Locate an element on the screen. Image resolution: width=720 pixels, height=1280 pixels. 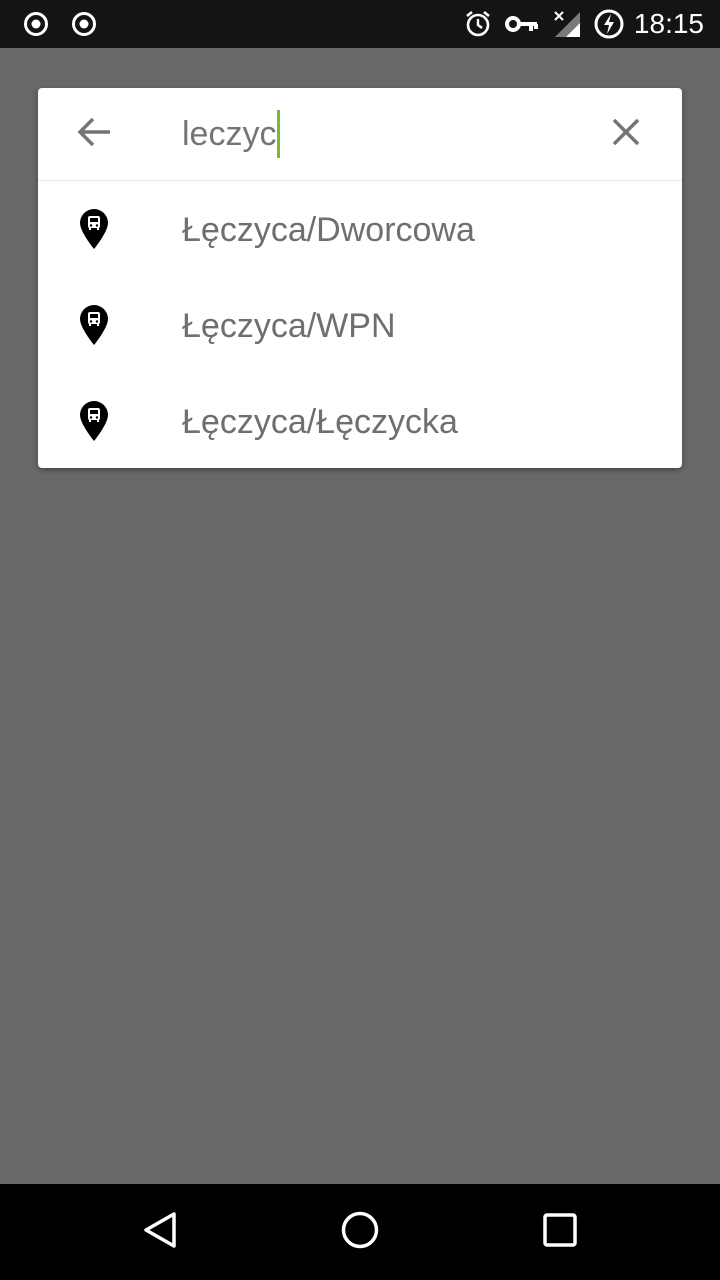
home-circle-icon is located at coordinates (360, 1232).